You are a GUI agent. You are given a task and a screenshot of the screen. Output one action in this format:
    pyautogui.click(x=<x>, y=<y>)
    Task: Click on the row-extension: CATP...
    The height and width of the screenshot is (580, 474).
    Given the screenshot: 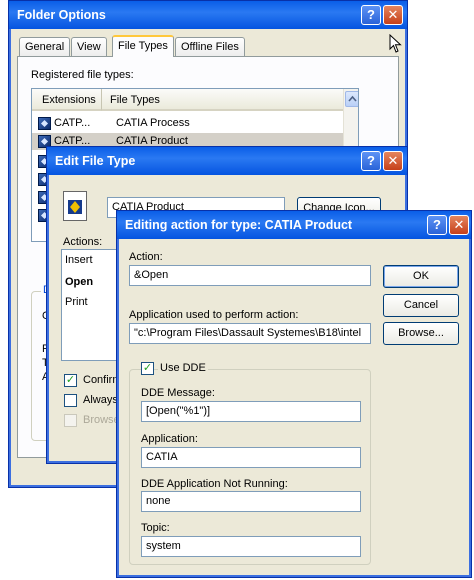 What is the action you would take?
    pyautogui.click(x=72, y=123)
    